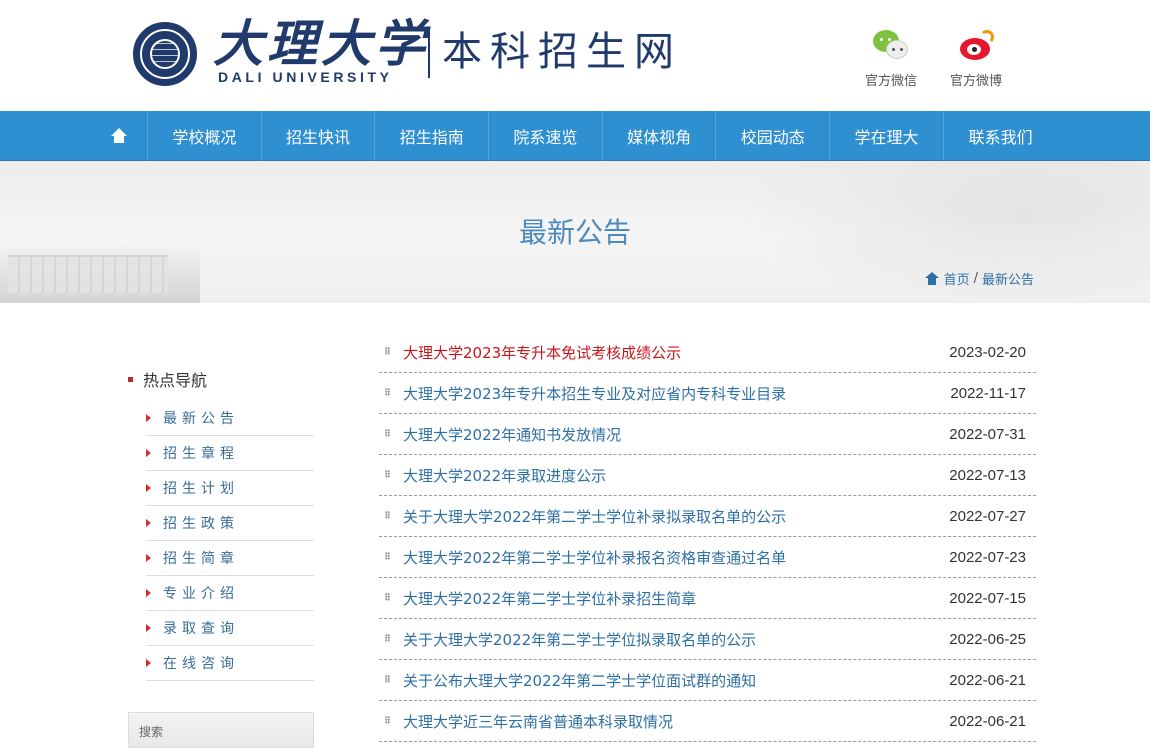 The height and width of the screenshot is (750, 1150). What do you see at coordinates (230, 523) in the screenshot?
I see `sidebar-item-admission-policy: 招生政策` at bounding box center [230, 523].